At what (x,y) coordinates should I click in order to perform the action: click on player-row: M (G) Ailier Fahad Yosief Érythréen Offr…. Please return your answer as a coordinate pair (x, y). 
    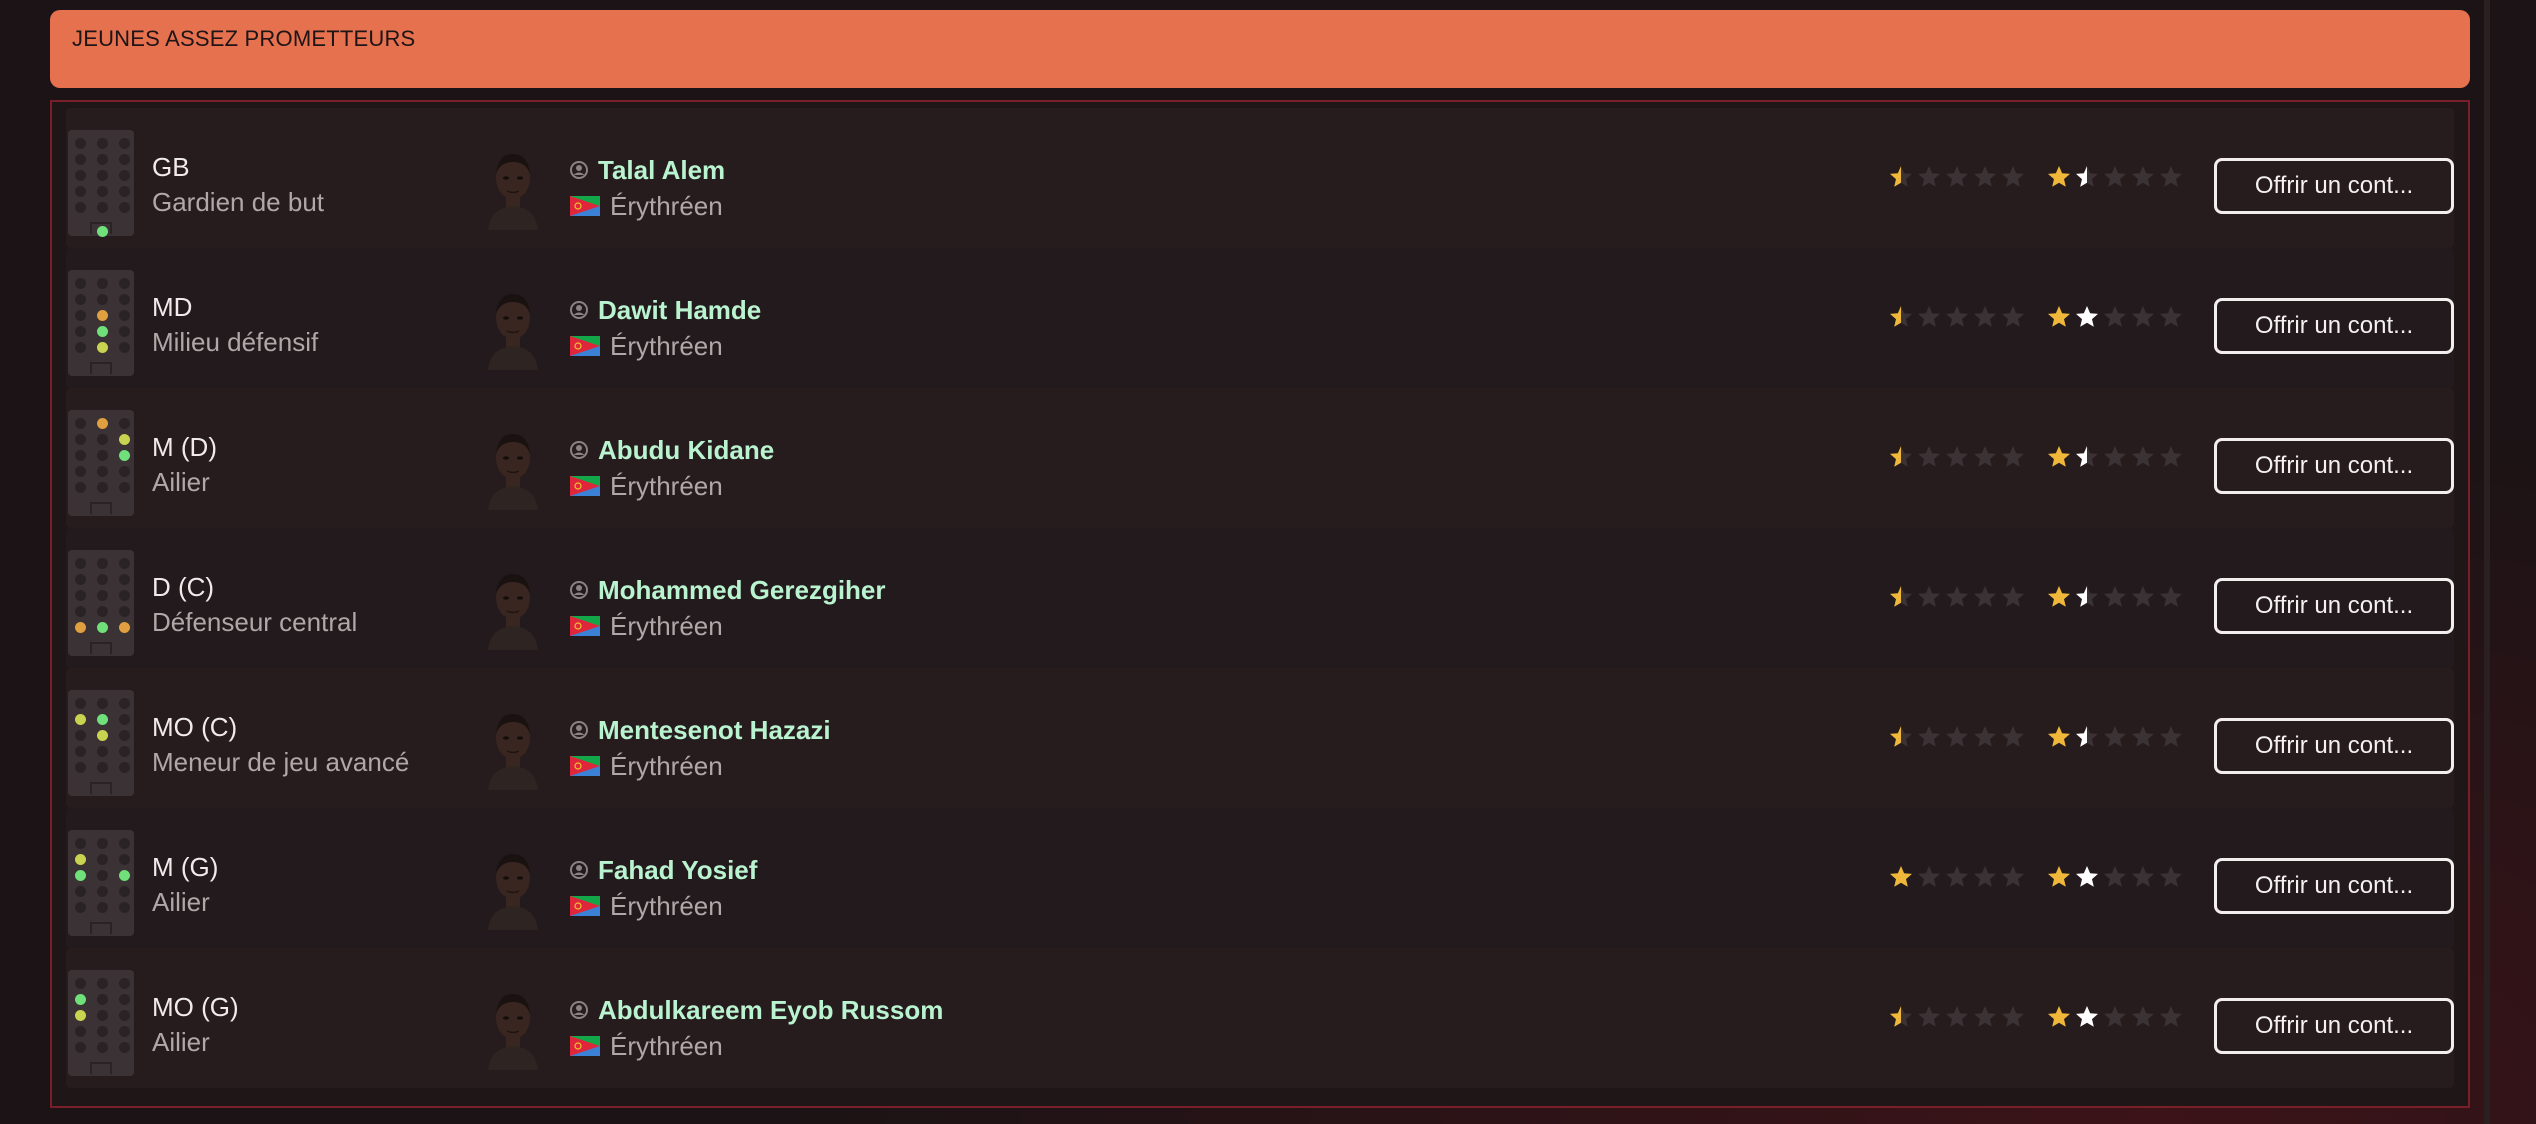
    Looking at the image, I should click on (1260, 878).